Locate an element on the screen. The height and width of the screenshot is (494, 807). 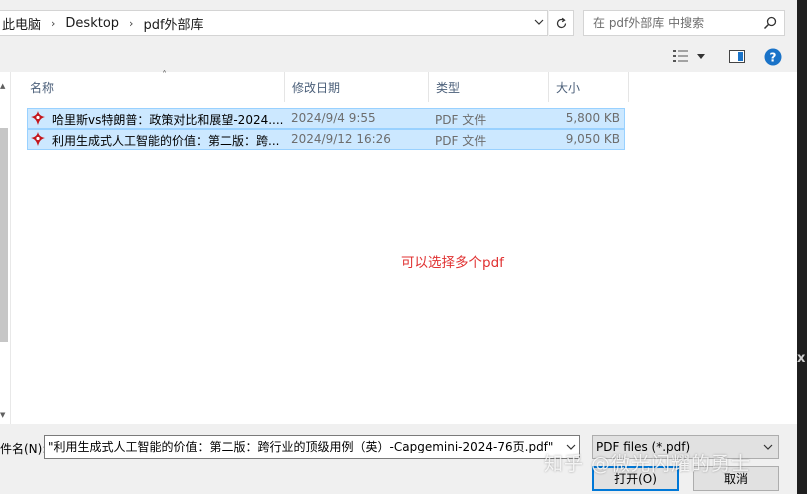
address-row: 此电脑 › Desktop › pdf外部库 is located at coordinates (398, 24).